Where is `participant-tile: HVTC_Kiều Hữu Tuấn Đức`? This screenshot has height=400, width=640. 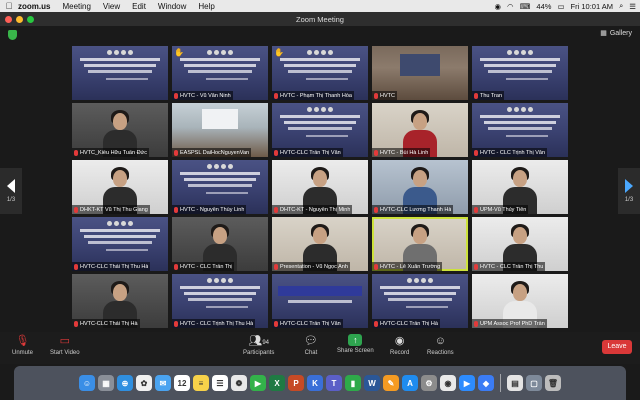 participant-tile: HVTC_Kiều Hữu Tuấn Đức is located at coordinates (120, 130).